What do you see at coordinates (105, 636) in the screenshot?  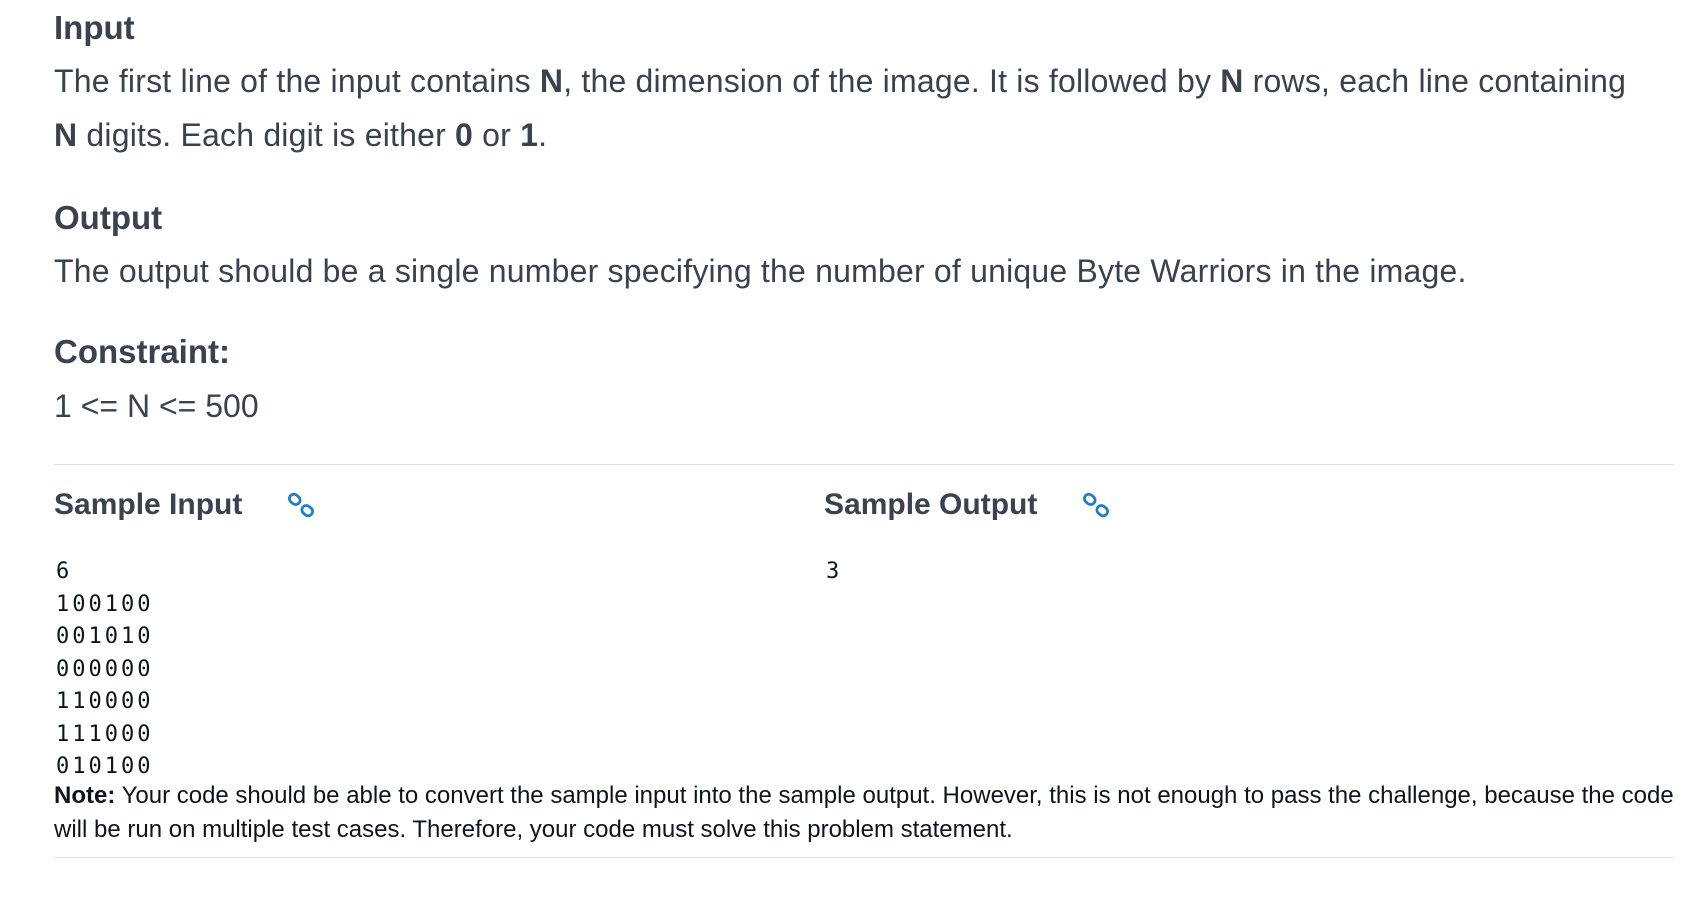 I see `code-line: 001010` at bounding box center [105, 636].